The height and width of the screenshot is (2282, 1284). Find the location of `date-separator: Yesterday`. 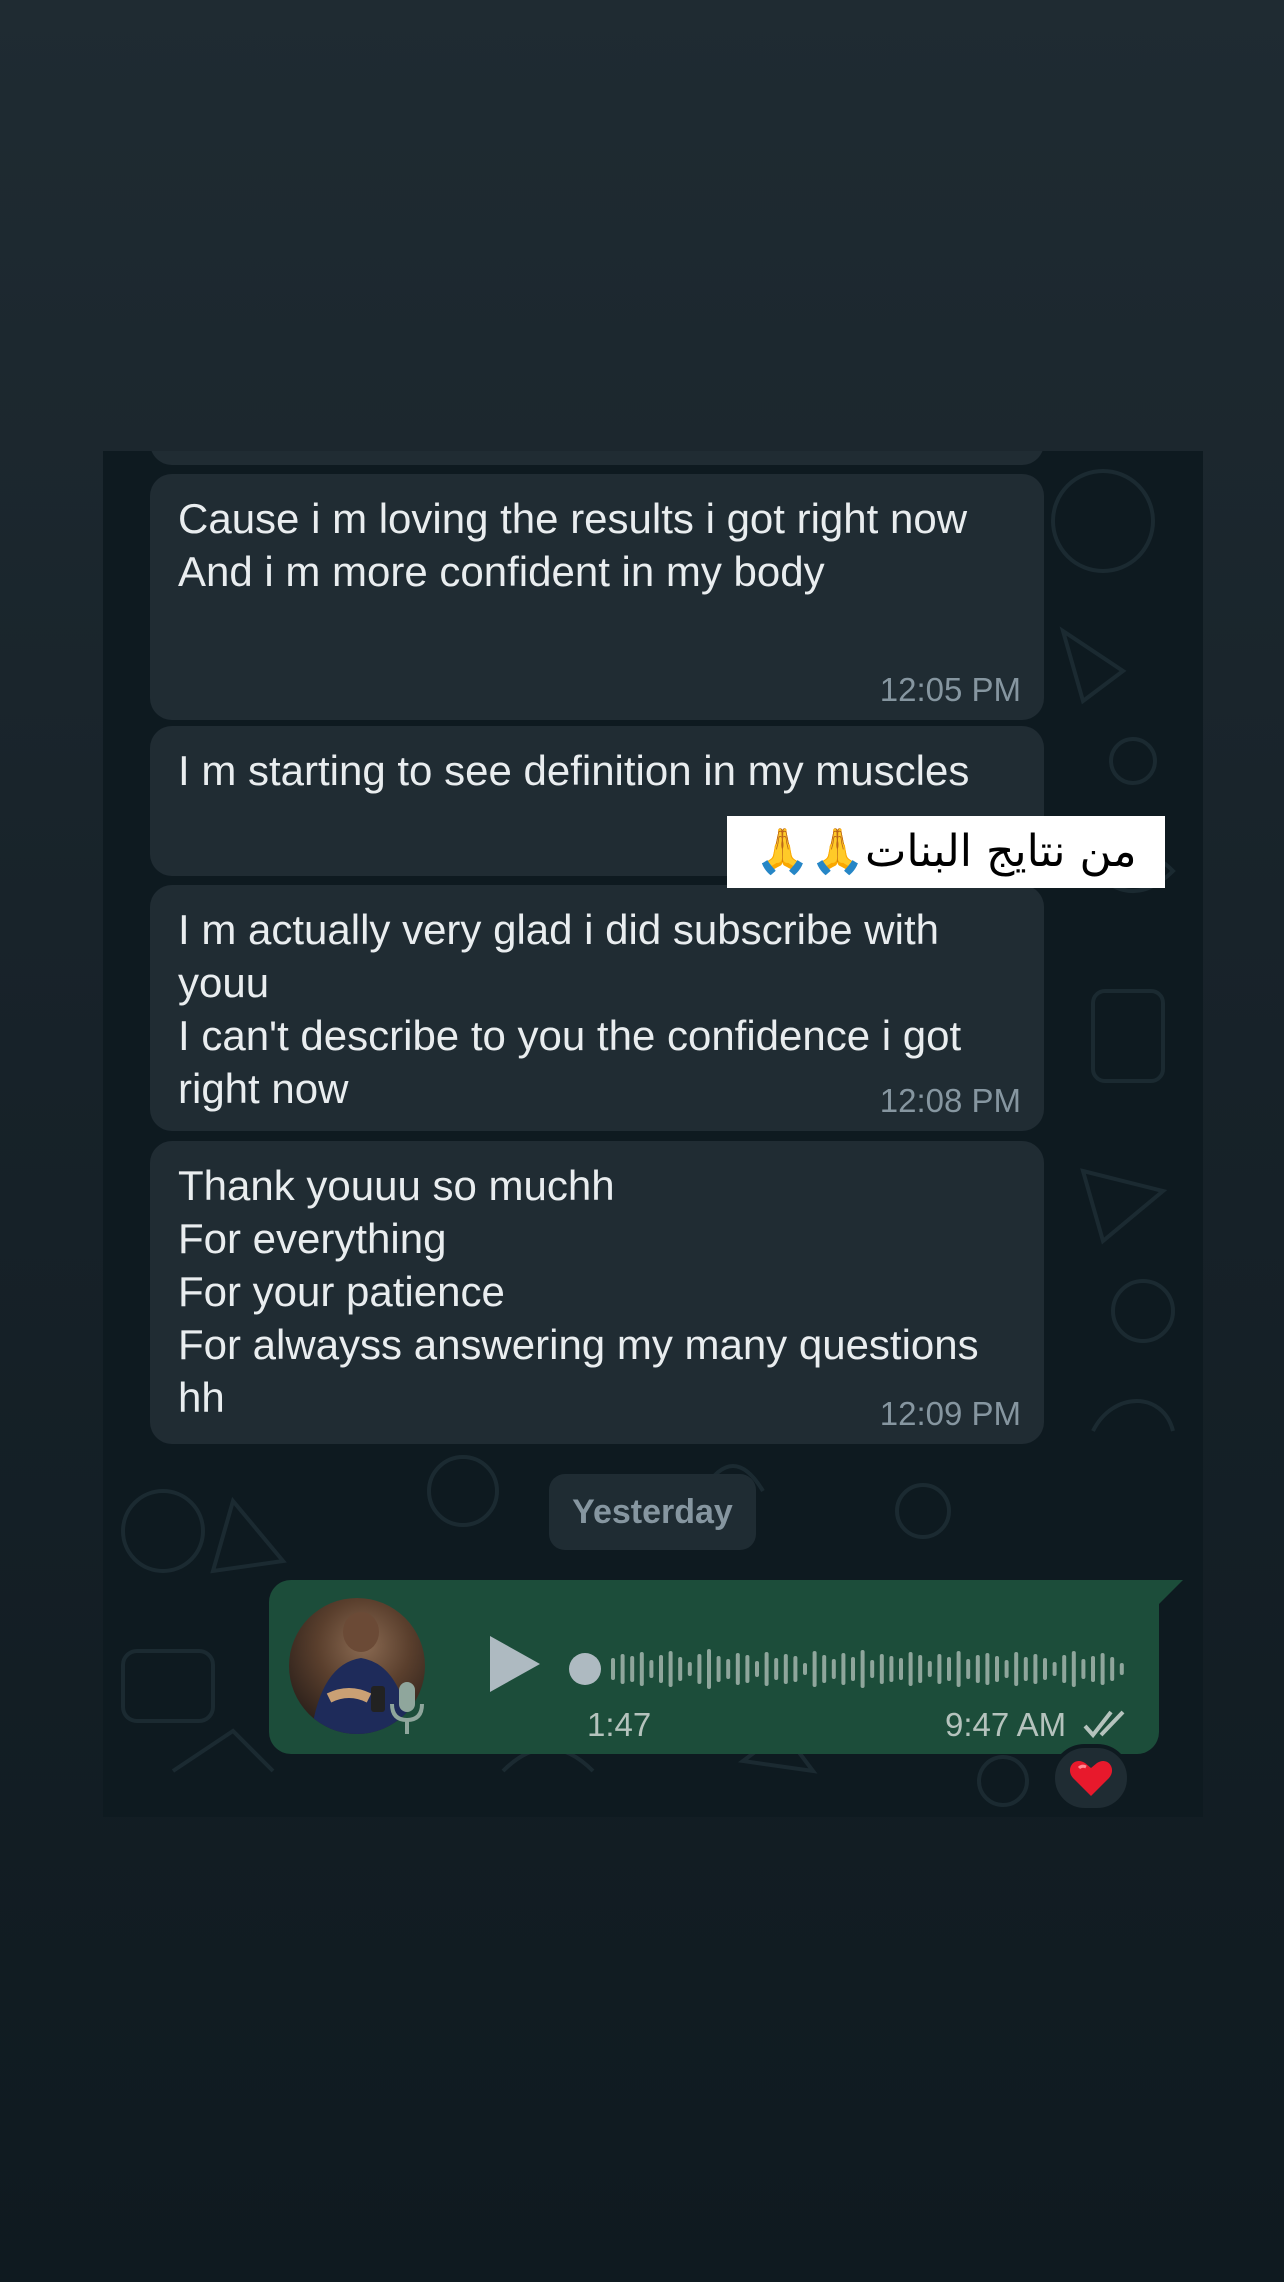

date-separator: Yesterday is located at coordinates (652, 1512).